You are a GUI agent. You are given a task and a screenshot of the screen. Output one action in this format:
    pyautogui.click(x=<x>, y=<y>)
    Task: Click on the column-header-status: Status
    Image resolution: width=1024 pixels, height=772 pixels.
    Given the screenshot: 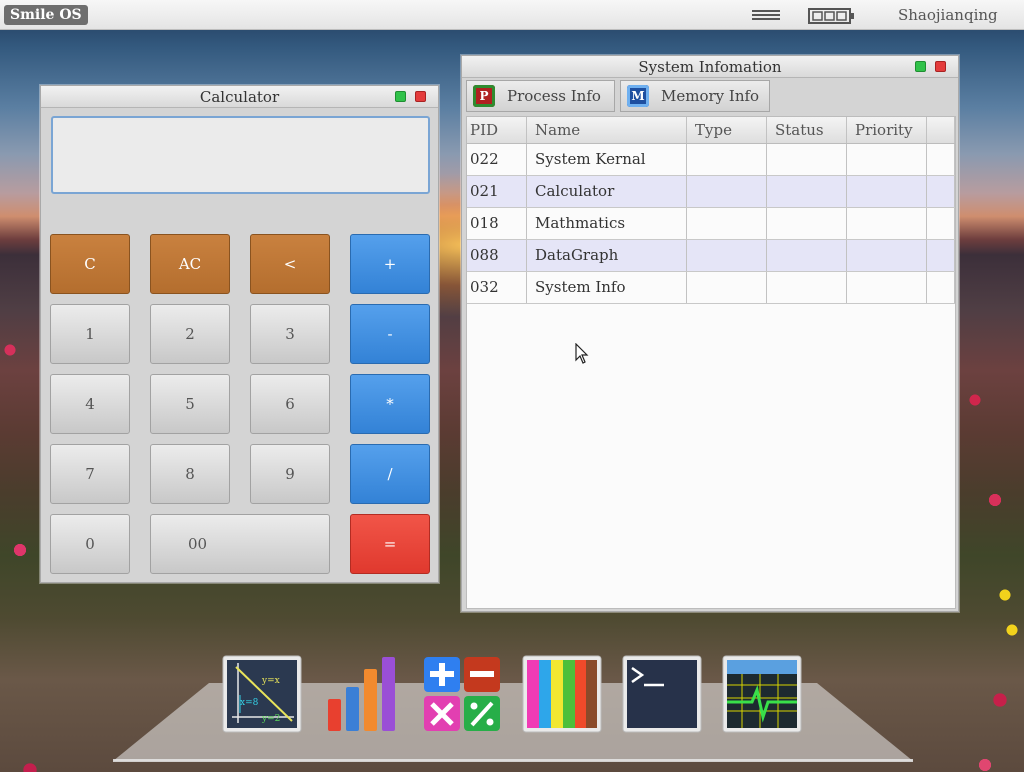 What is the action you would take?
    pyautogui.click(x=807, y=130)
    